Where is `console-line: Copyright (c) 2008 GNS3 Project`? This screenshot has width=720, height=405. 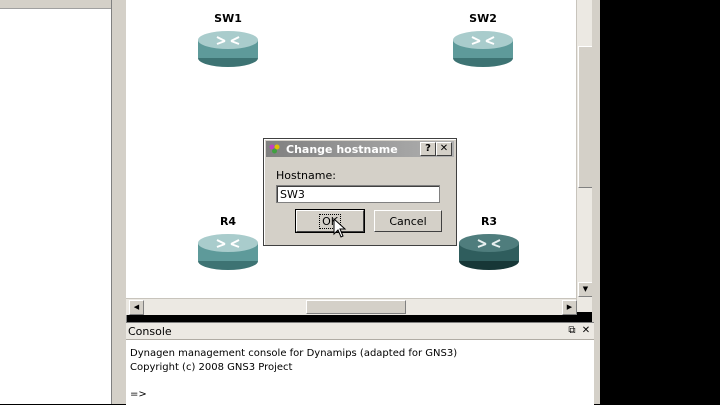
console-line: Copyright (c) 2008 GNS3 Project is located at coordinates (211, 367).